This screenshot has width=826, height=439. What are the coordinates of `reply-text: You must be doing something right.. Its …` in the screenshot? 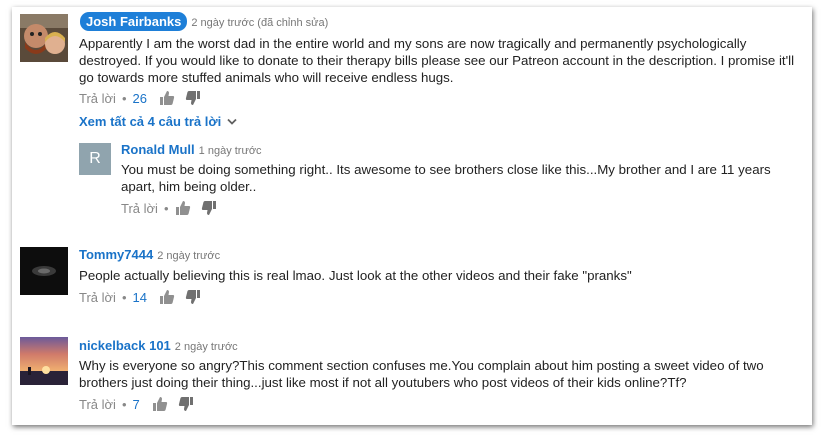 It's located at (446, 178).